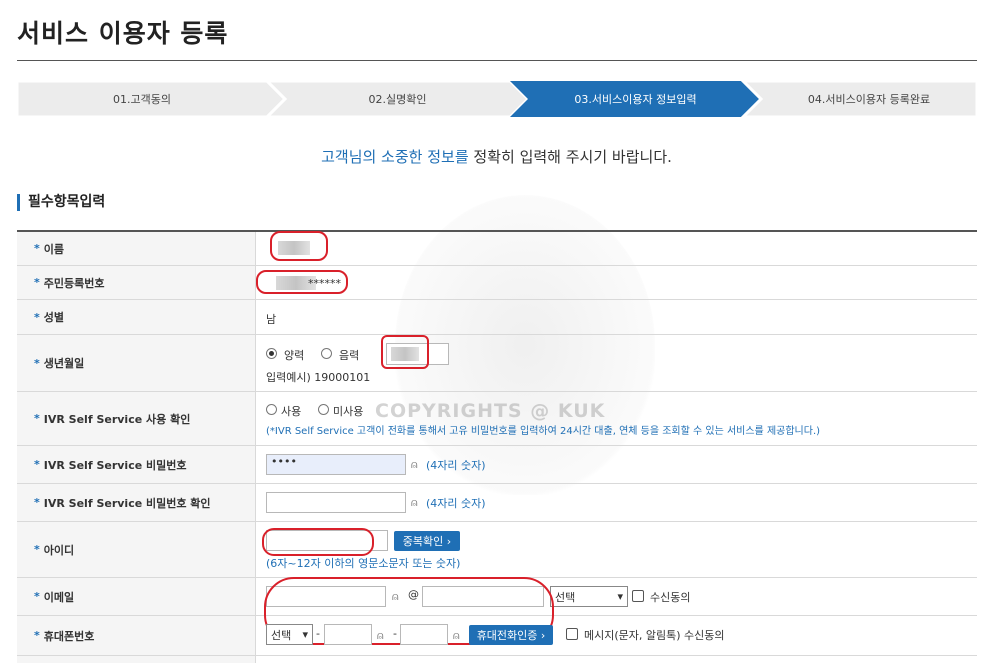 This screenshot has width=1000, height=663. What do you see at coordinates (397, 99) in the screenshot?
I see `step-2: 02.실명확인` at bounding box center [397, 99].